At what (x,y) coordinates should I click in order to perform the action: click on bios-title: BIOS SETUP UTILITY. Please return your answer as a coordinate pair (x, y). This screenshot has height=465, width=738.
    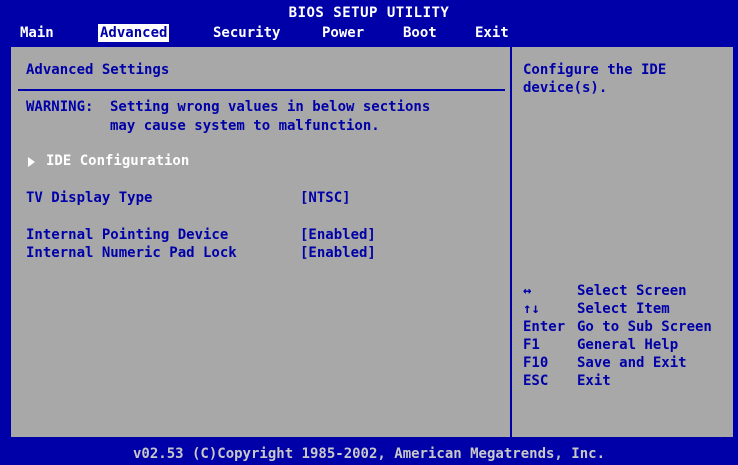
    Looking at the image, I should click on (369, 13).